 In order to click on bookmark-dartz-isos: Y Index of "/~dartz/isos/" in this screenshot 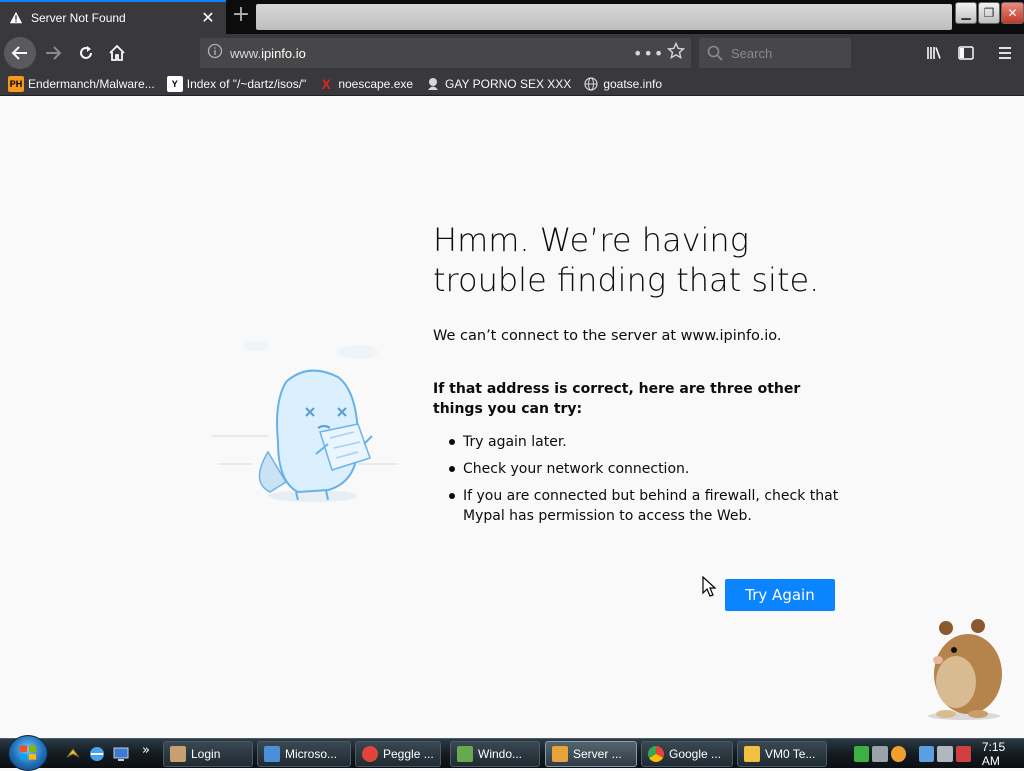, I will do `click(236, 83)`.